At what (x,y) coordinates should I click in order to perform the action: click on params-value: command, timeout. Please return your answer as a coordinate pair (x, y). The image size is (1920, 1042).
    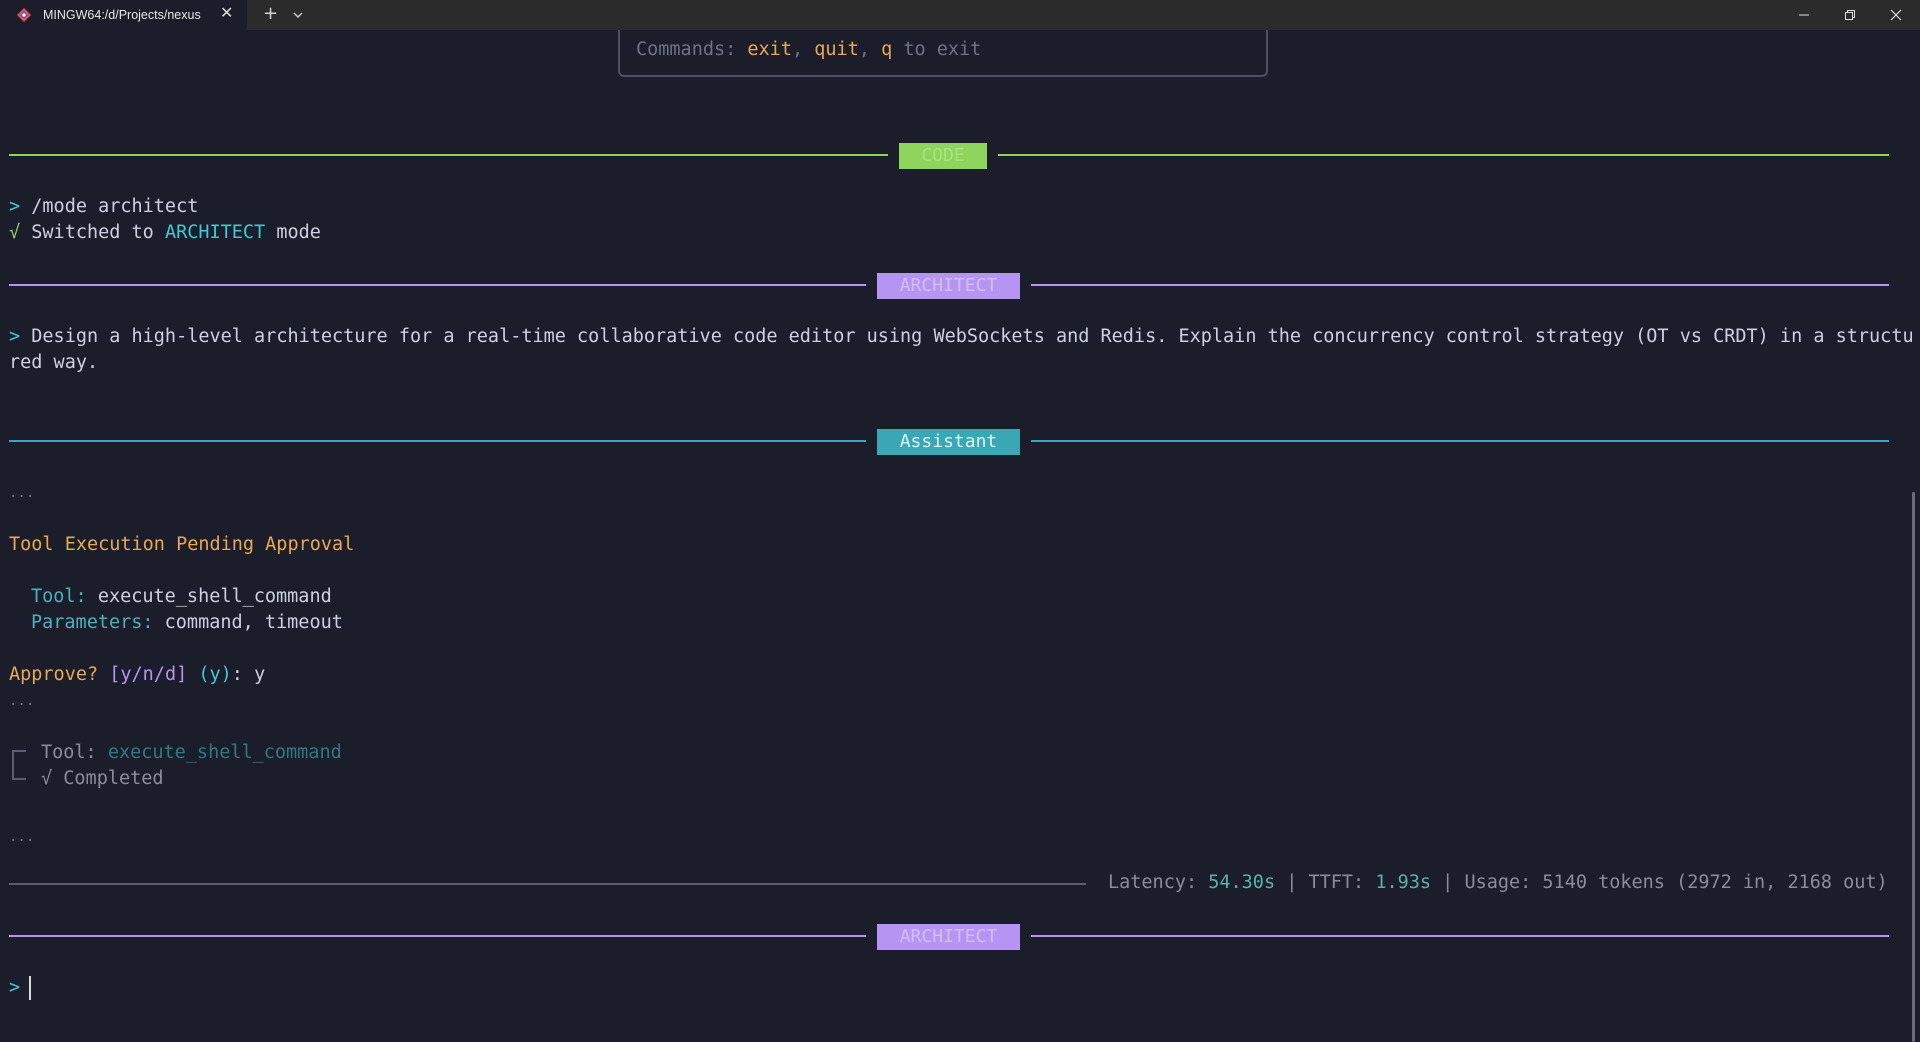
    Looking at the image, I should click on (253, 622).